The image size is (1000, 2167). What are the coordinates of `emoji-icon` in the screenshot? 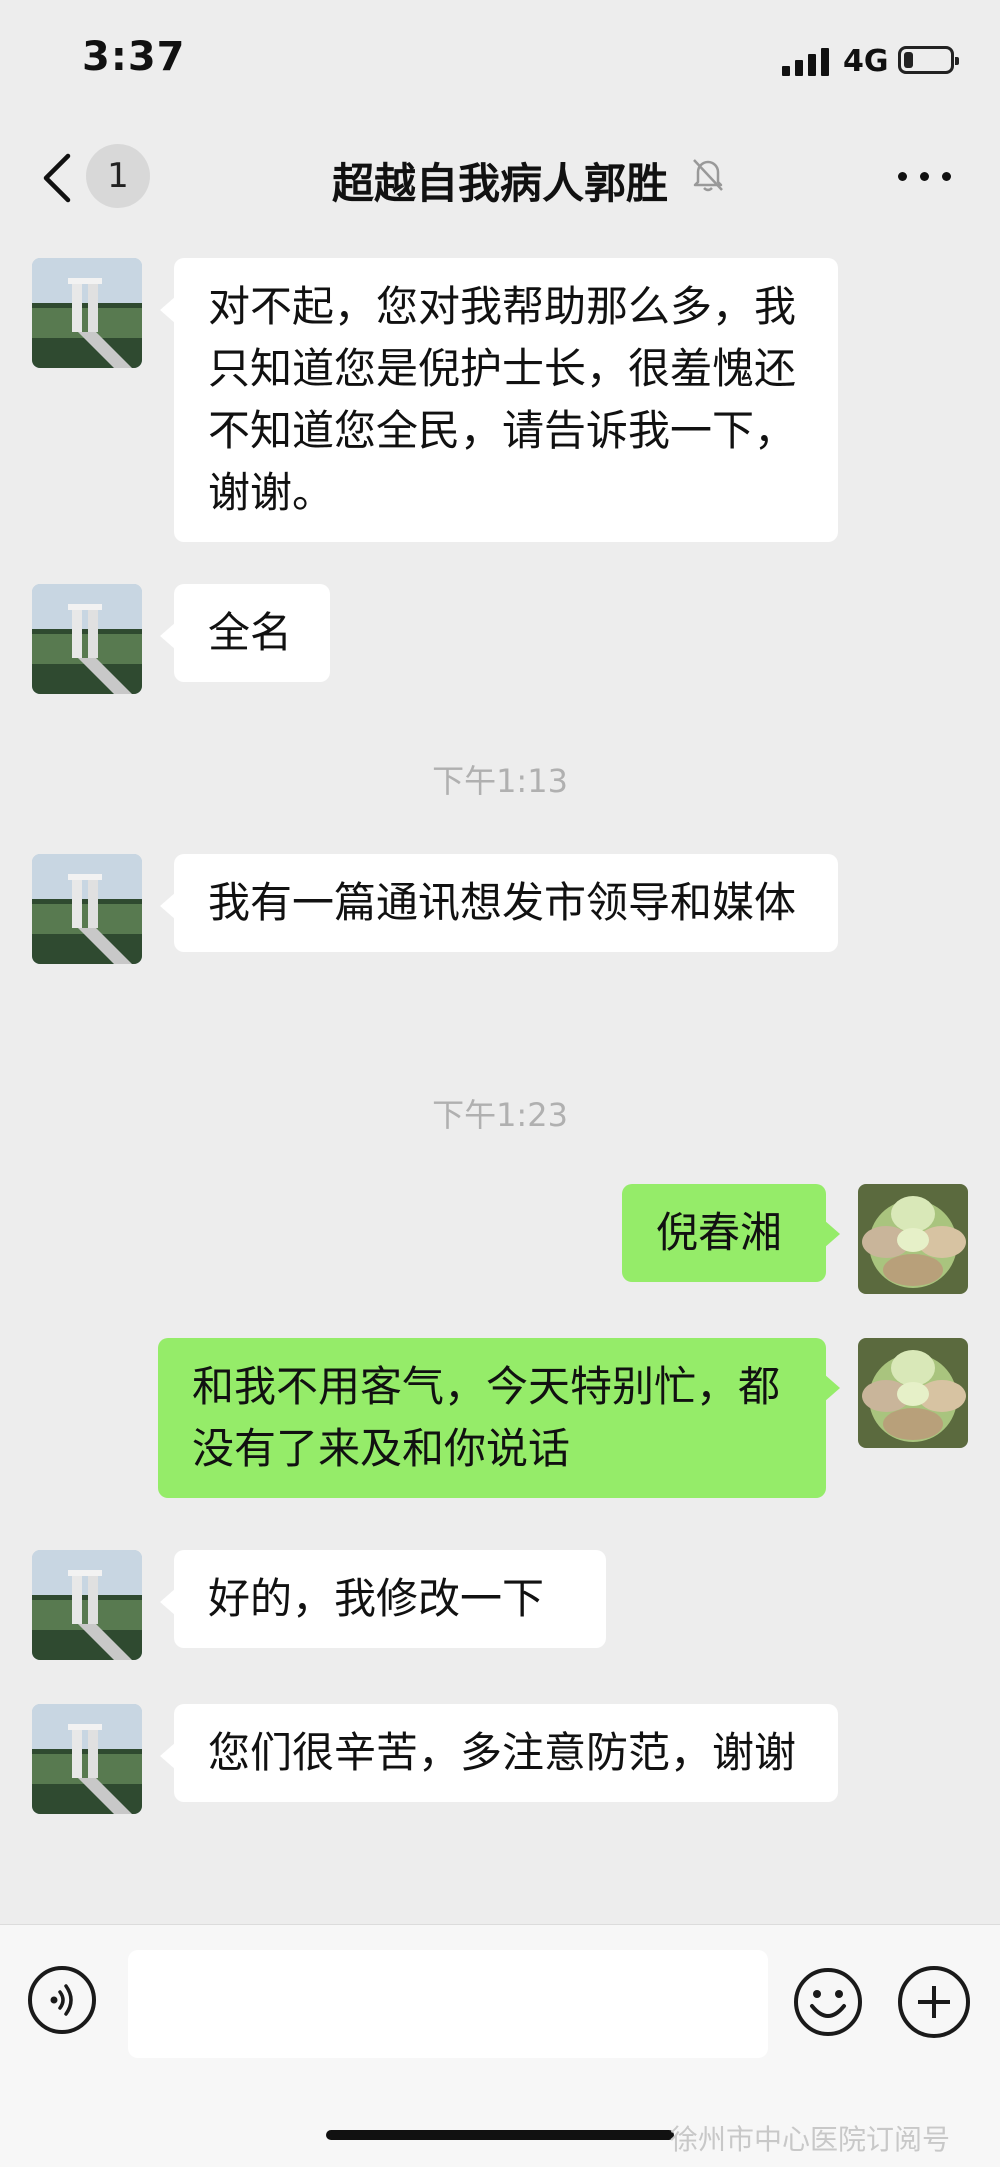 It's located at (828, 2002).